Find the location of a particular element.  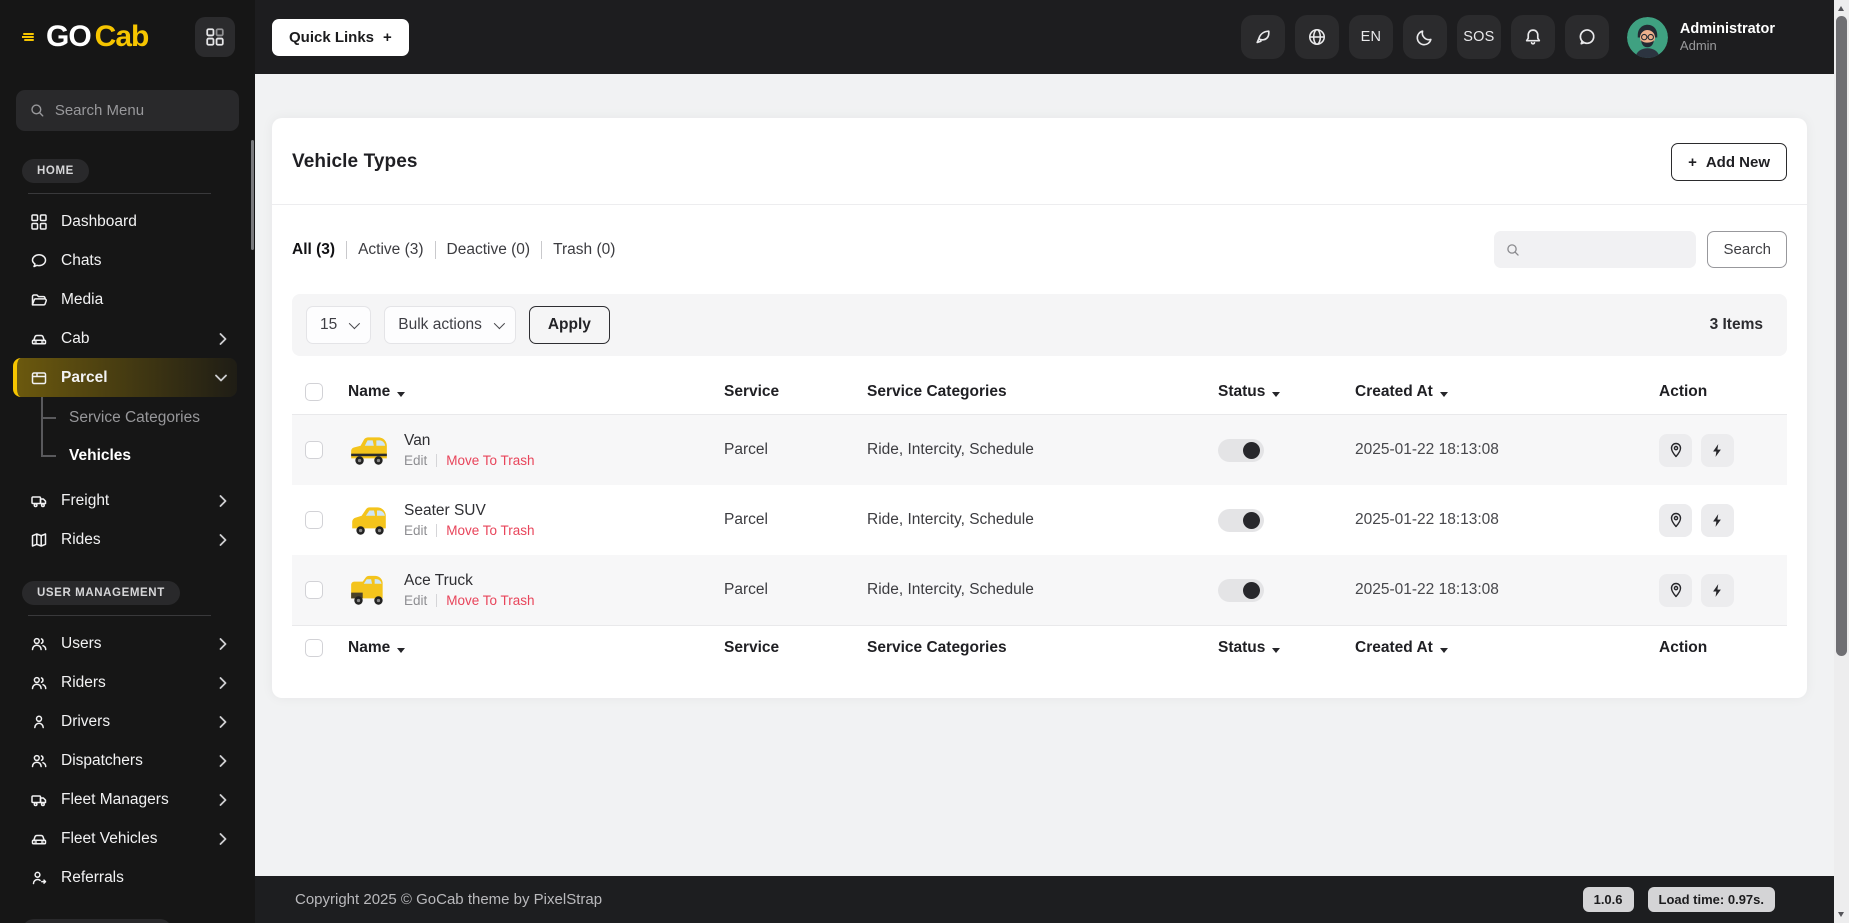

table-search-input is located at coordinates (1606, 249).